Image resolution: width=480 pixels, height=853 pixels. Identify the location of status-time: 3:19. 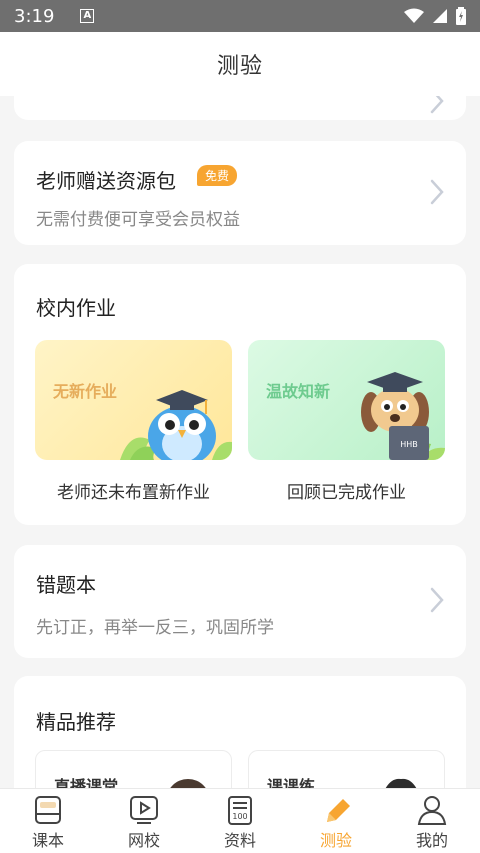
(34, 16).